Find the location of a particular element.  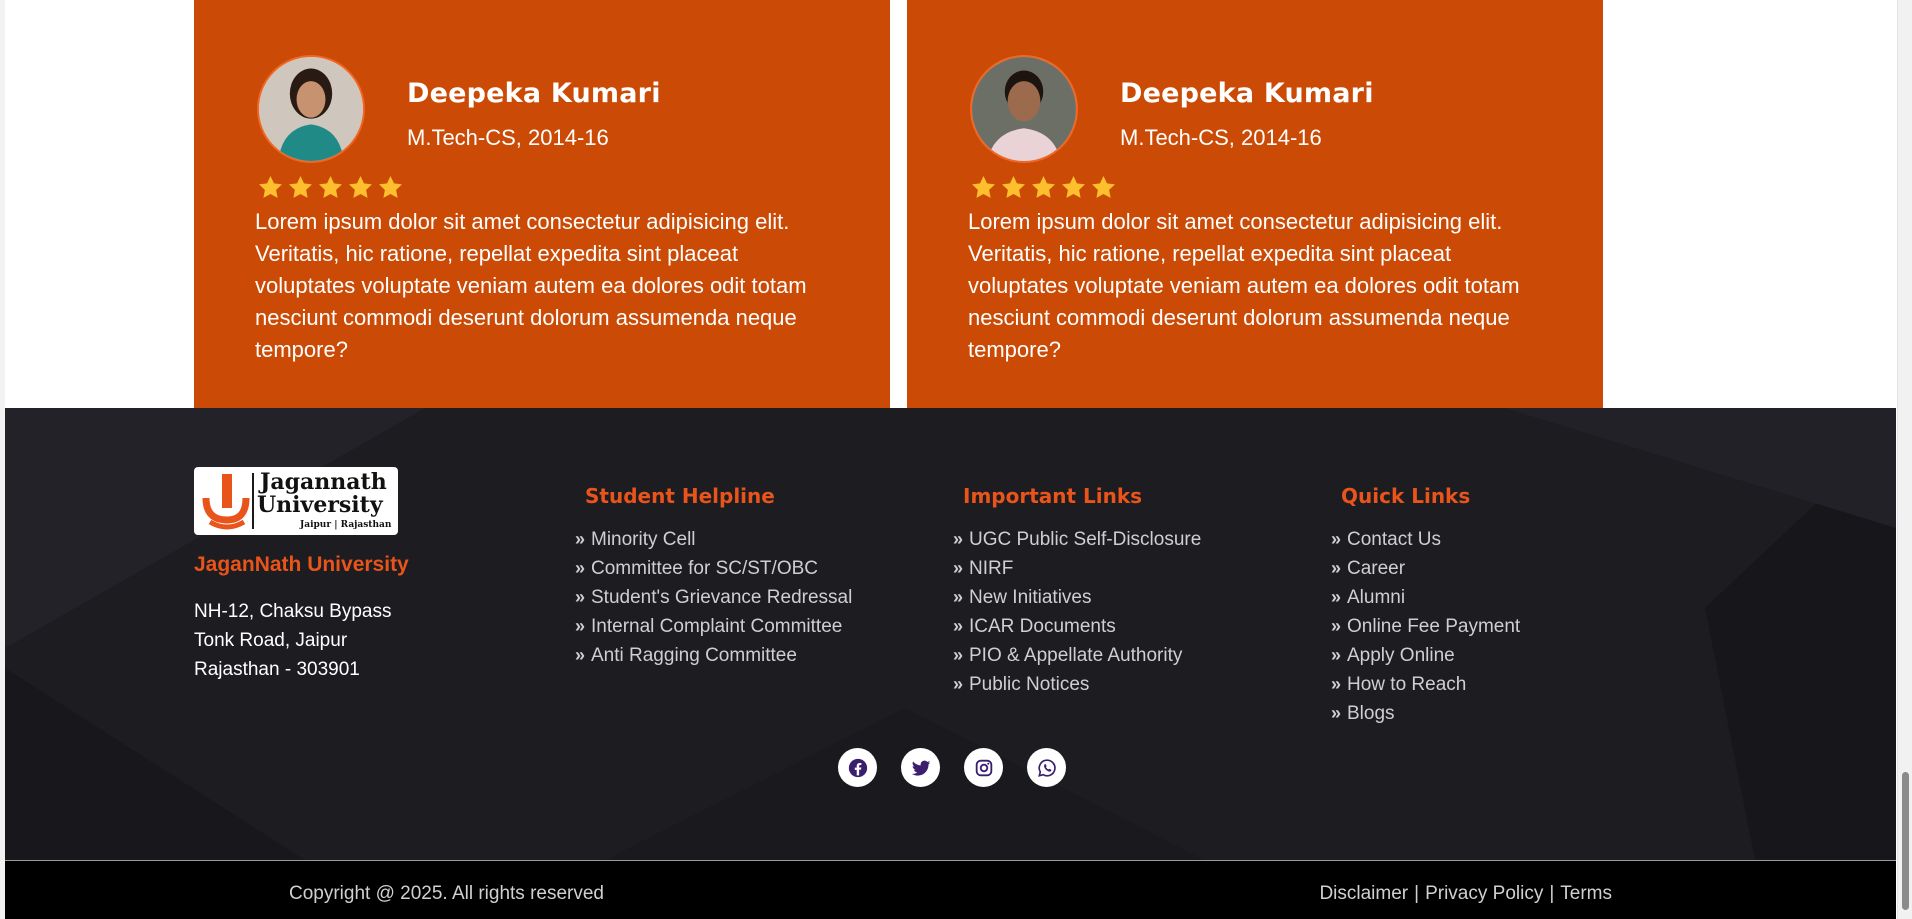

list-item: » Career is located at coordinates (1425, 568).